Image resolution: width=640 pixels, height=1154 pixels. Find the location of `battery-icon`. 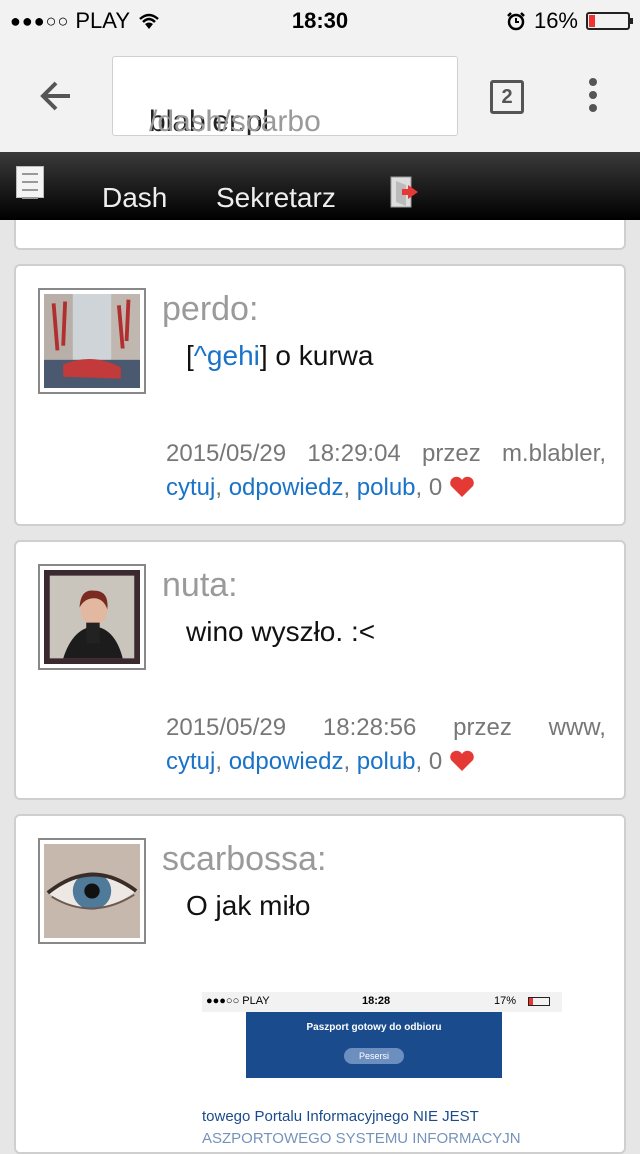

battery-icon is located at coordinates (609, 21).